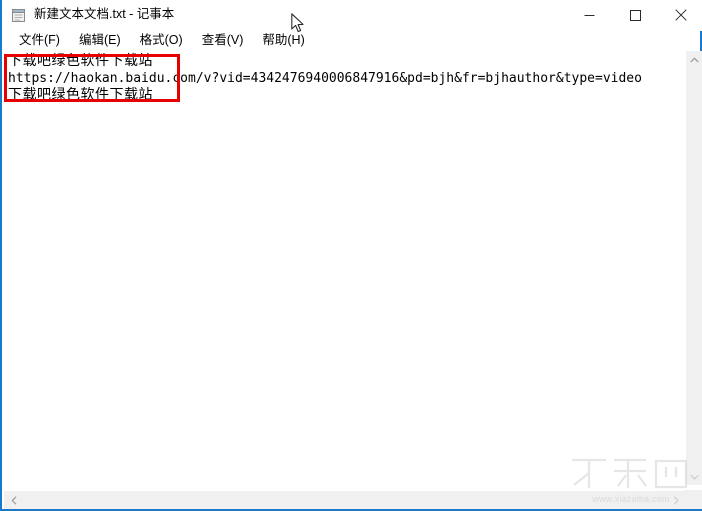 The height and width of the screenshot is (511, 702). Describe the element at coordinates (693, 499) in the screenshot. I see `scrollbar-corner` at that location.